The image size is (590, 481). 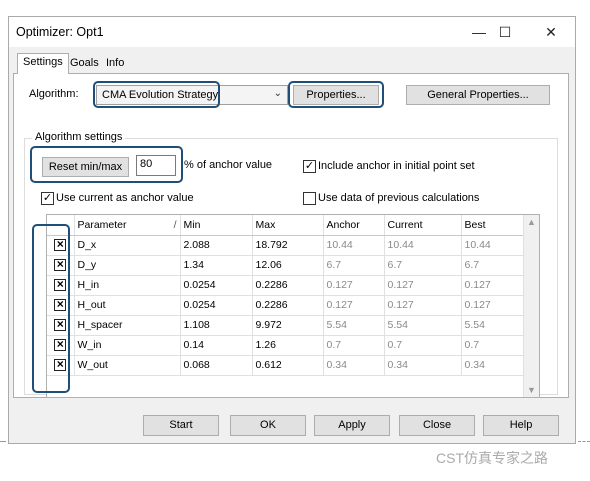 I want to click on table-header-row: Parameter / Min Max Anchor Current Best, so click(x=286, y=225).